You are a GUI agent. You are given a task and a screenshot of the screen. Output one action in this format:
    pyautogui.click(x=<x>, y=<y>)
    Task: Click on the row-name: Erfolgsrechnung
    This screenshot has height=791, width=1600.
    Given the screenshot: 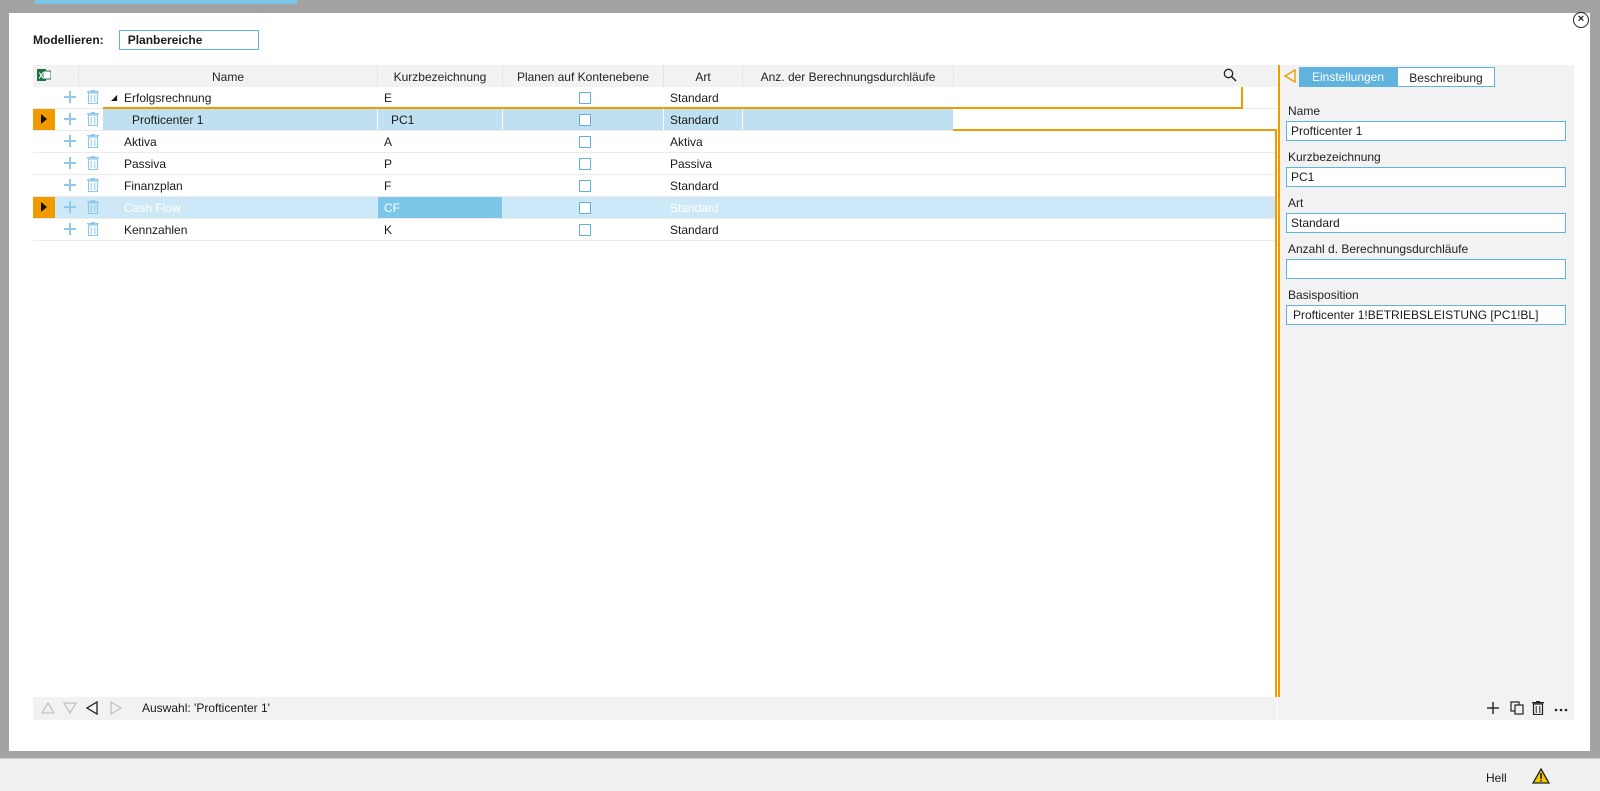 What is the action you would take?
    pyautogui.click(x=168, y=98)
    